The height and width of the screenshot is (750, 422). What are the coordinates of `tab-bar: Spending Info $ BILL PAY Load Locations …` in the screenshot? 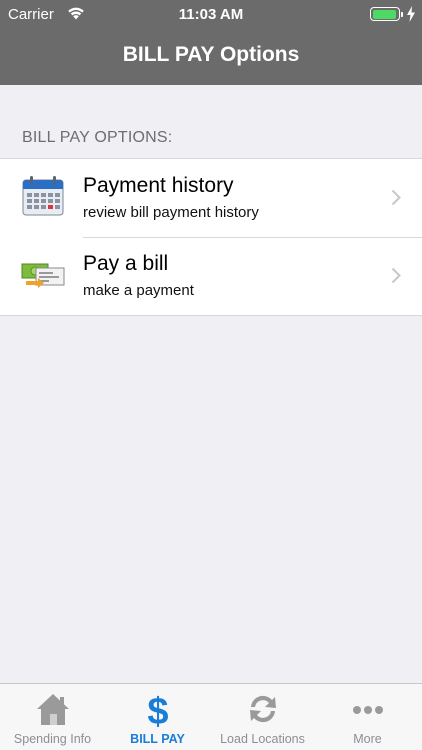 It's located at (211, 716).